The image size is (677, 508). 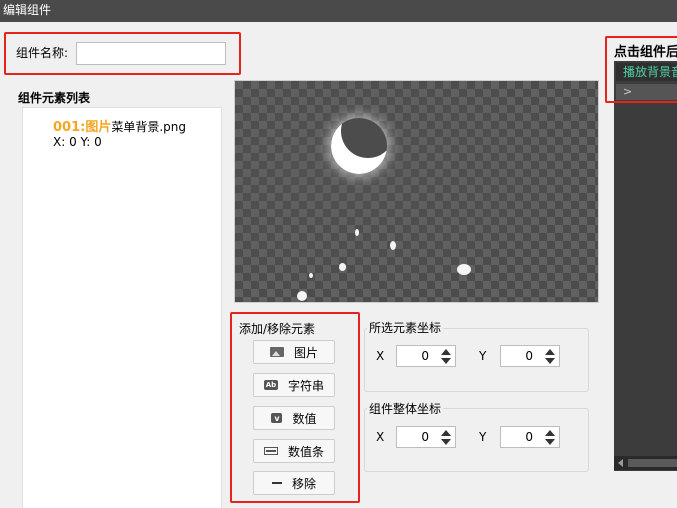 I want to click on moon-image, so click(x=359, y=146).